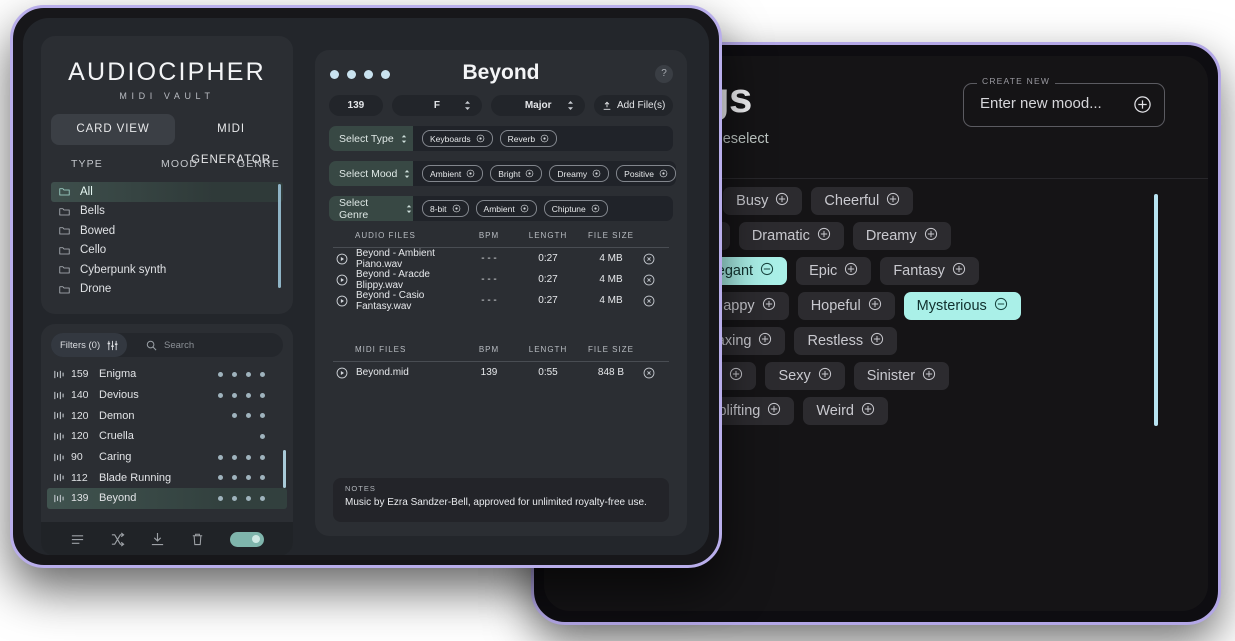 The height and width of the screenshot is (641, 1235). What do you see at coordinates (579, 173) in the screenshot?
I see `selected-tag-chip: Dreamy` at bounding box center [579, 173].